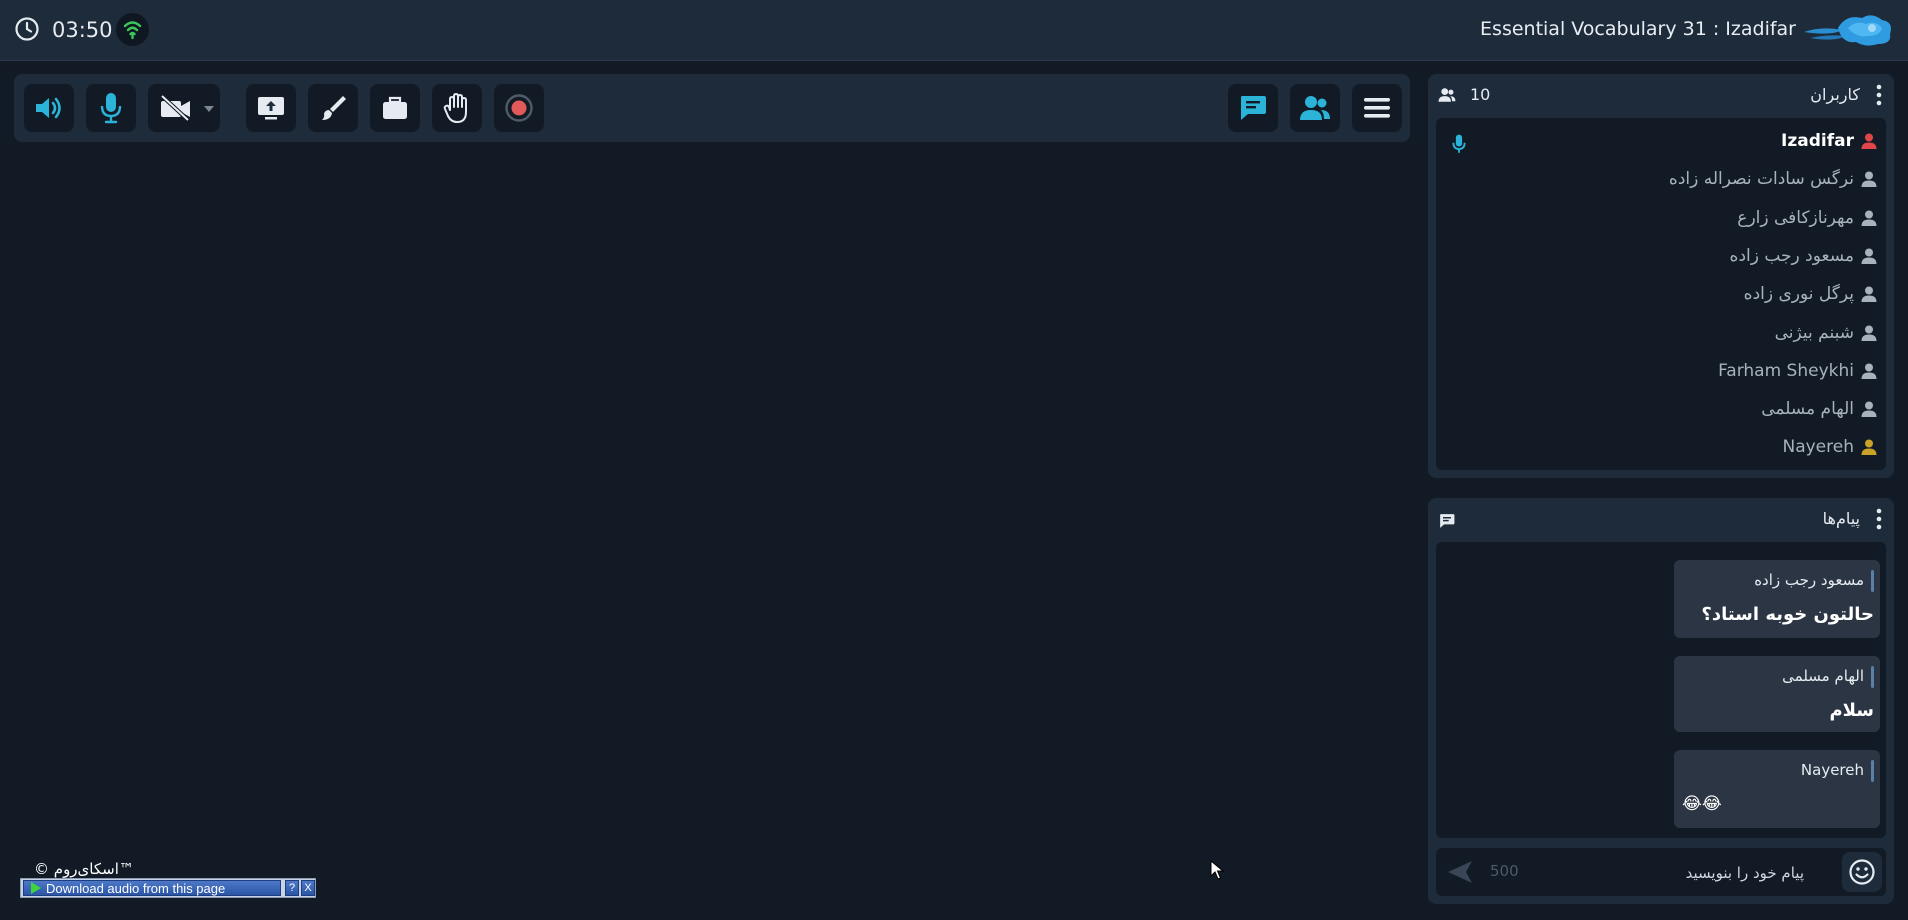  What do you see at coordinates (84, 869) in the screenshot?
I see `copyright-text: © اسکای‌روم™` at bounding box center [84, 869].